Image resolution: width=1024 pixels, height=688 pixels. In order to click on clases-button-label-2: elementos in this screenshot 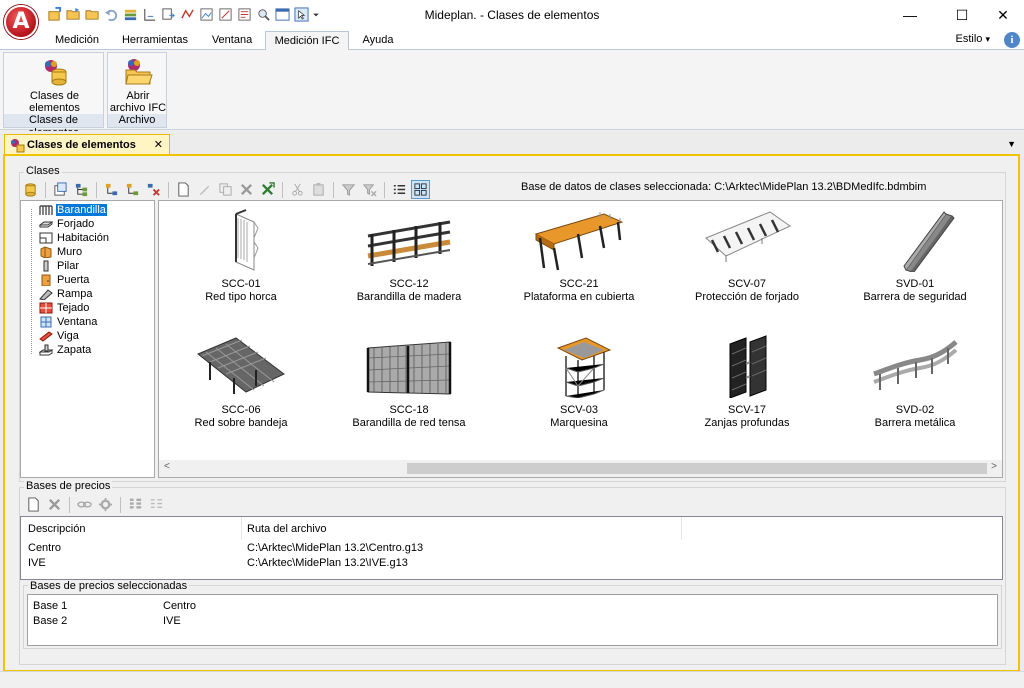, I will do `click(54, 108)`.